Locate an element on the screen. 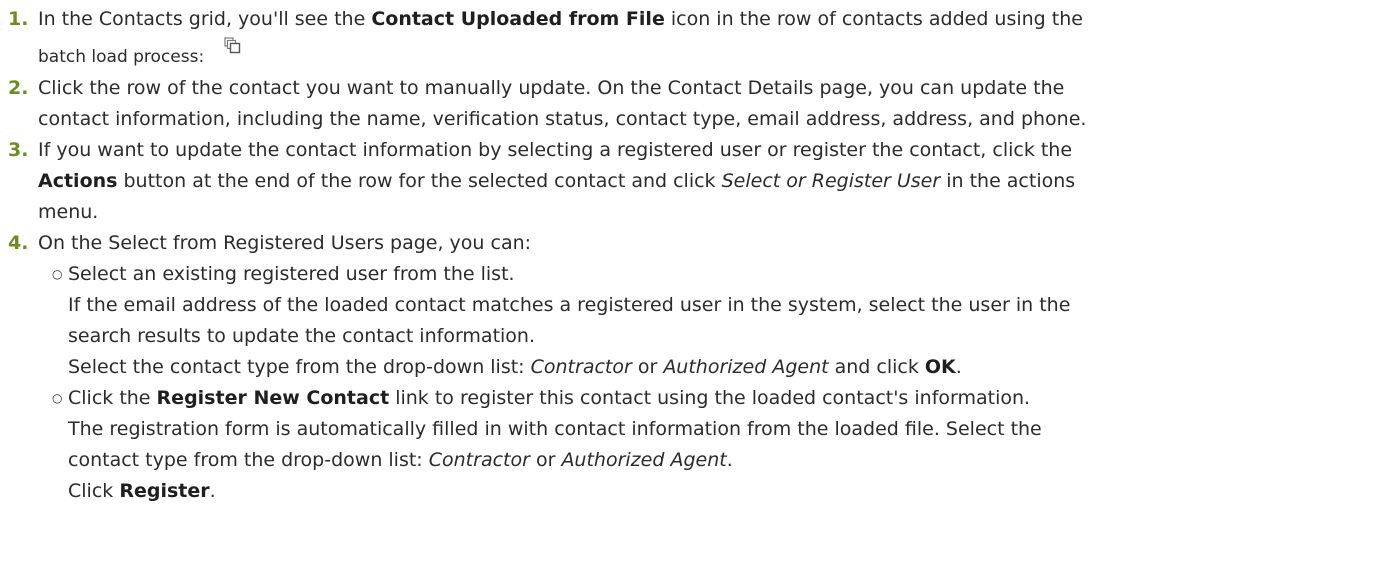 This screenshot has height=574, width=1386. text: batch load process: is located at coordinates (121, 57).